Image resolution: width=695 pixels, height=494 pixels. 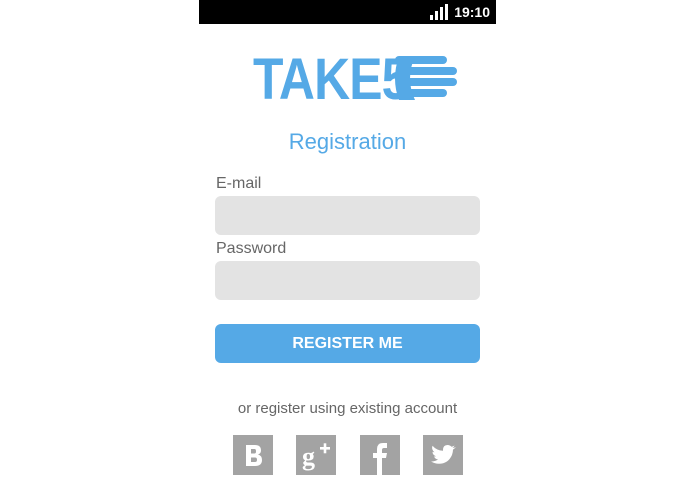 What do you see at coordinates (347, 408) in the screenshot?
I see `social-caption: or register using existing account` at bounding box center [347, 408].